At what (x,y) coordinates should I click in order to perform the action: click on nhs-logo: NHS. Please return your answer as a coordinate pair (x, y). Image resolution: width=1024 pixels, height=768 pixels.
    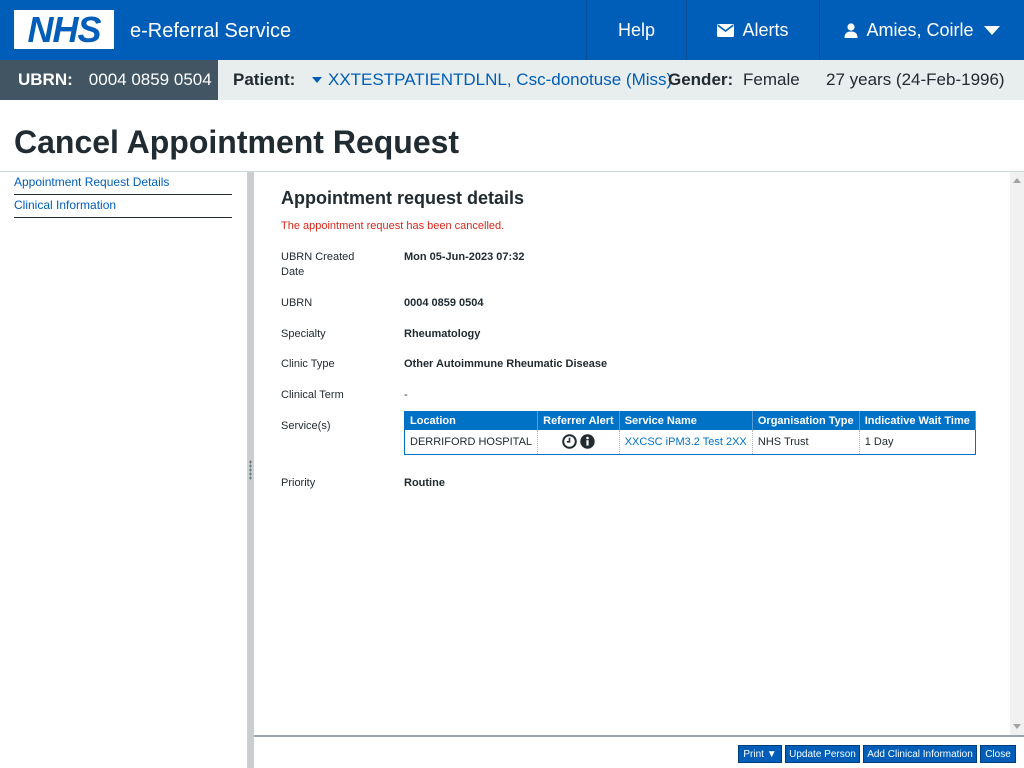
    Looking at the image, I should click on (64, 29).